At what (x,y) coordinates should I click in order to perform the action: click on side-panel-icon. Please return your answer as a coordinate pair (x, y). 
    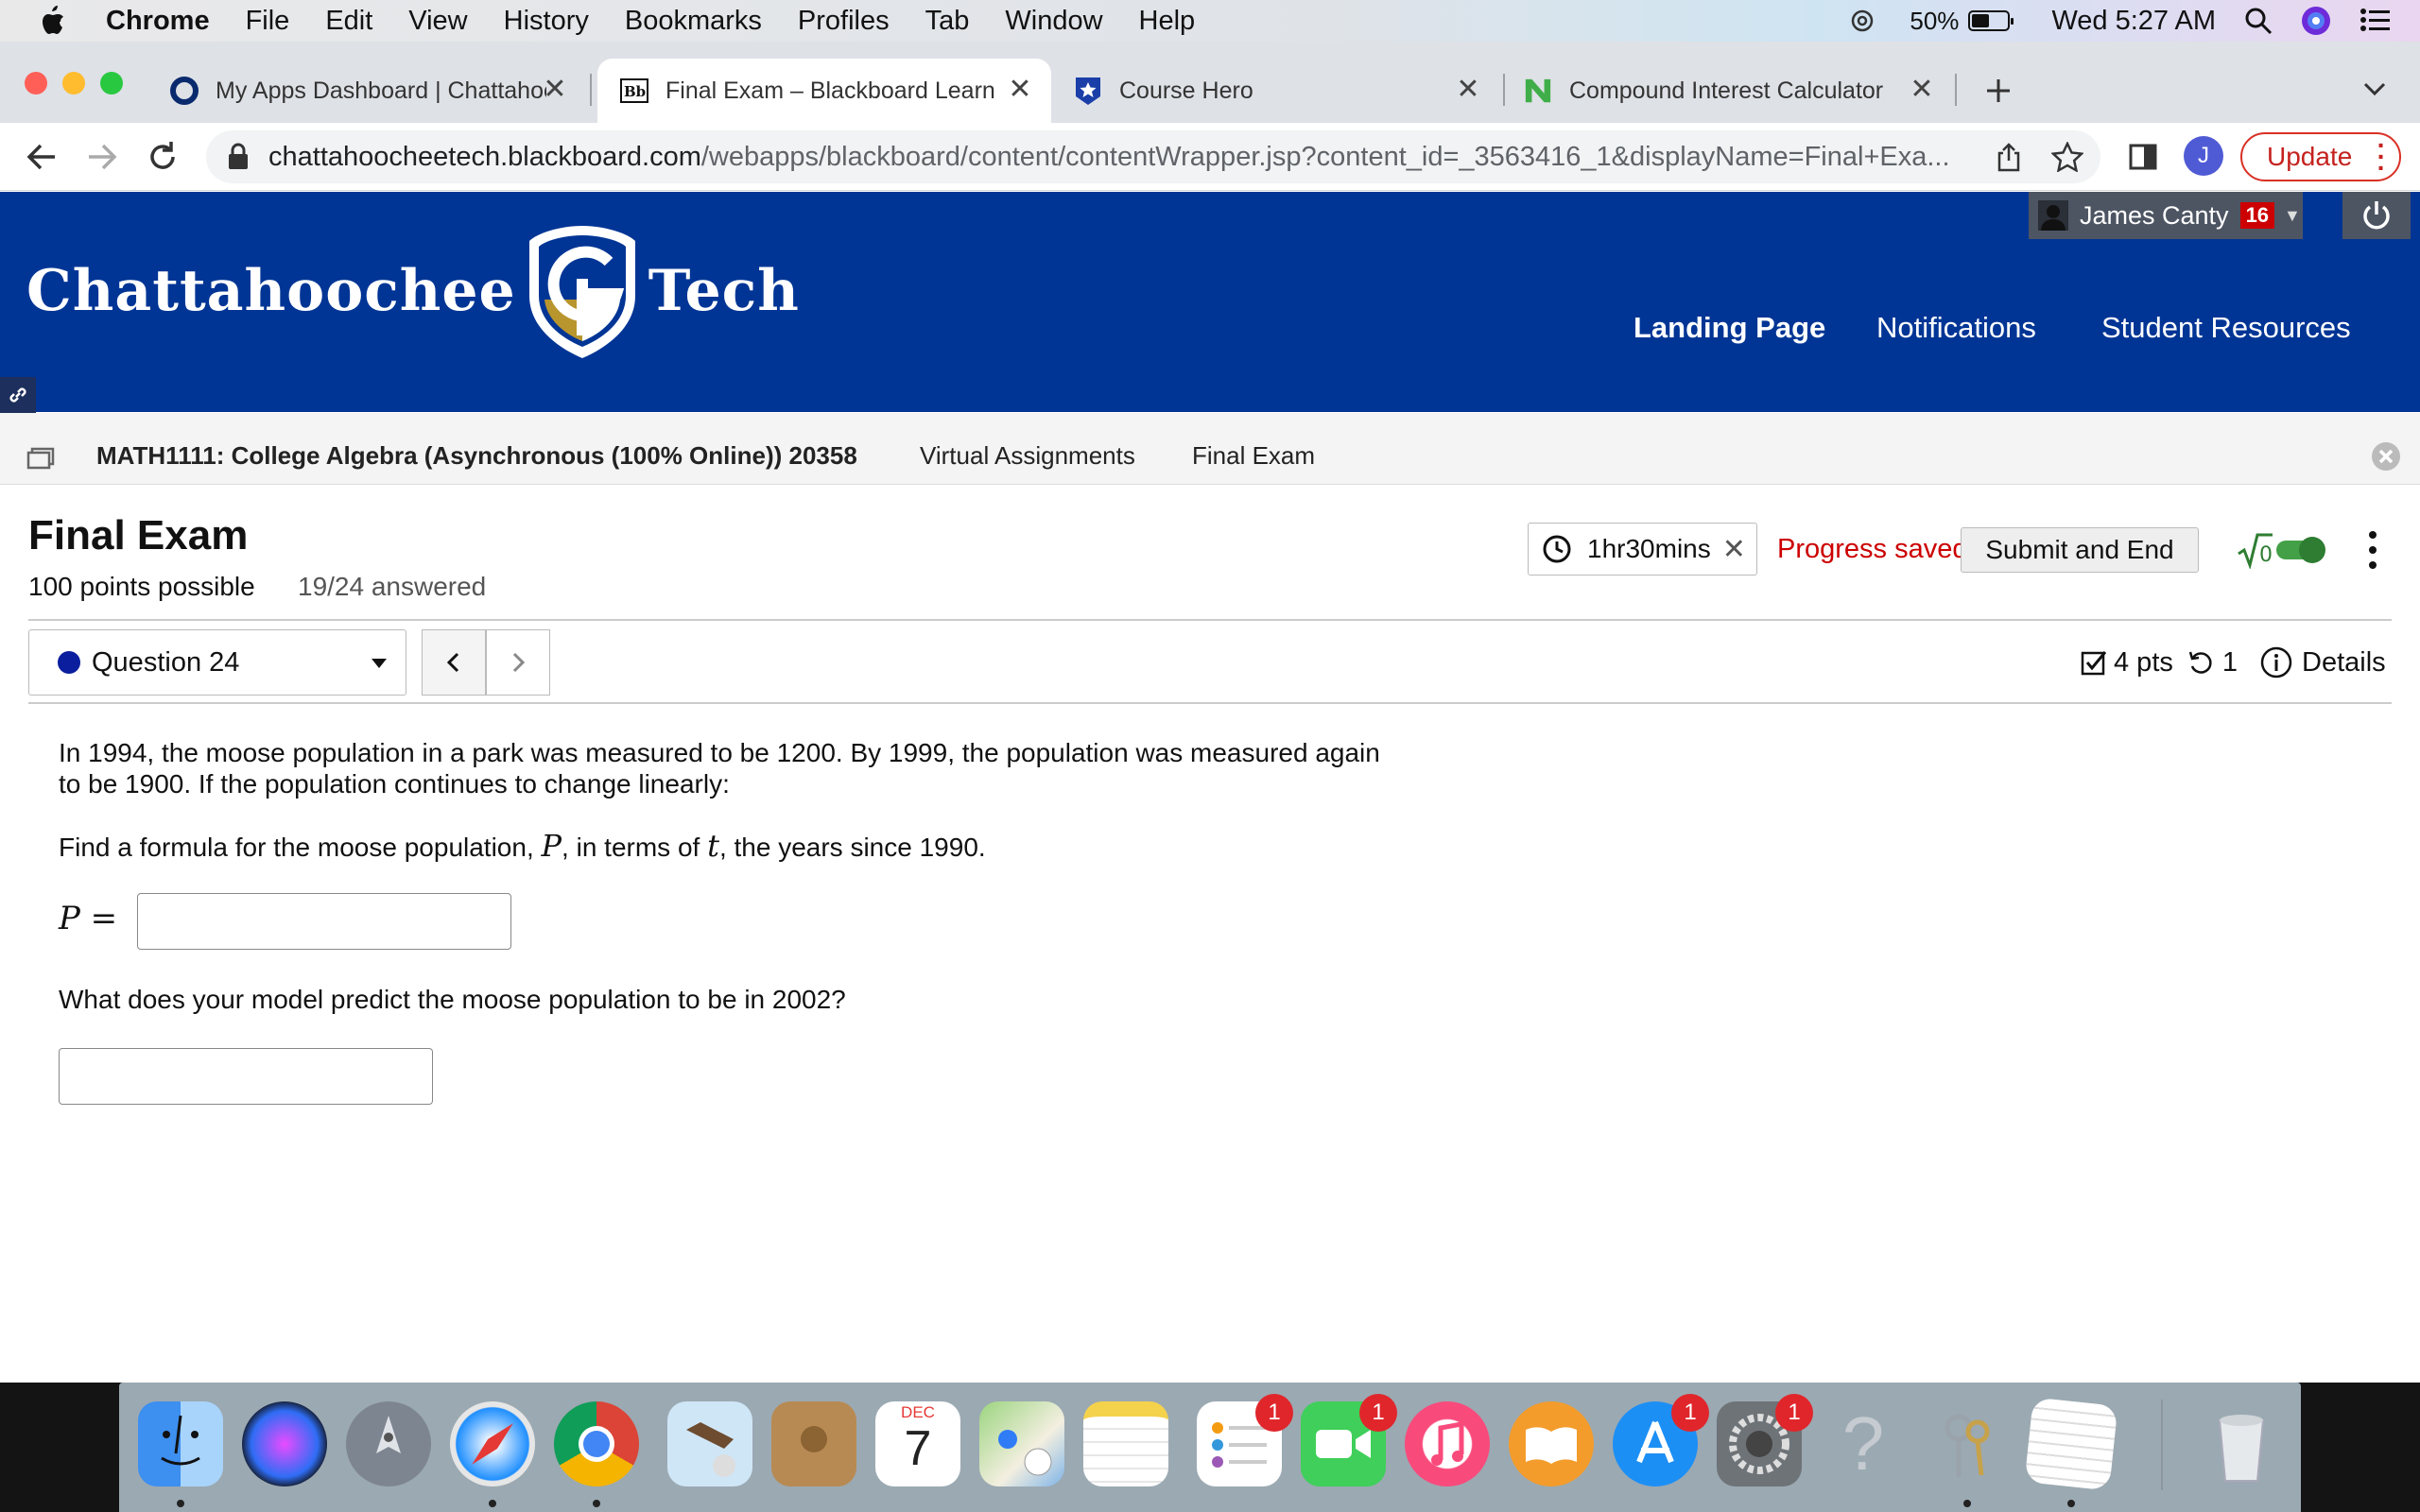
    Looking at the image, I should click on (2143, 157).